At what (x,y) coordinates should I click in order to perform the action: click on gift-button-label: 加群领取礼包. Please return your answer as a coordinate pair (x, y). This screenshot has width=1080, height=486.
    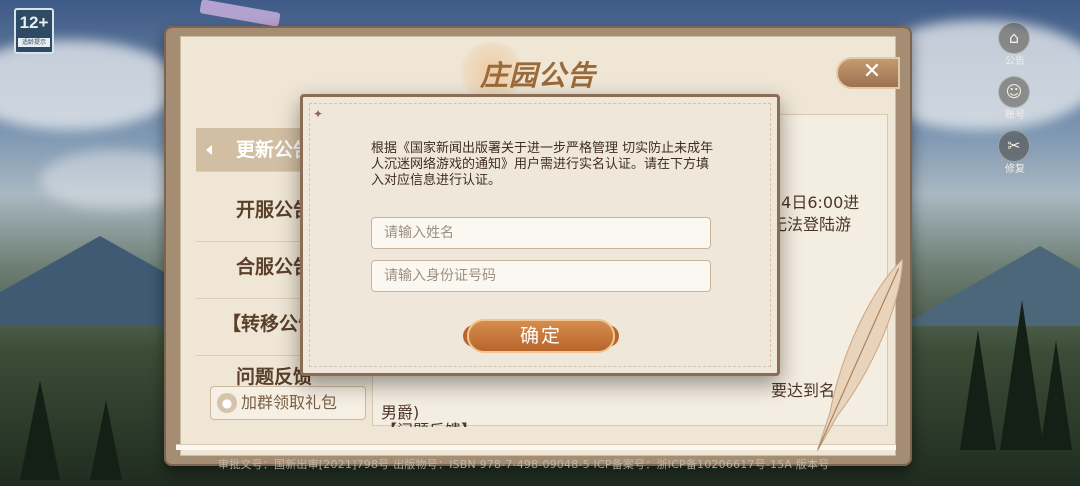
    Looking at the image, I should click on (289, 402).